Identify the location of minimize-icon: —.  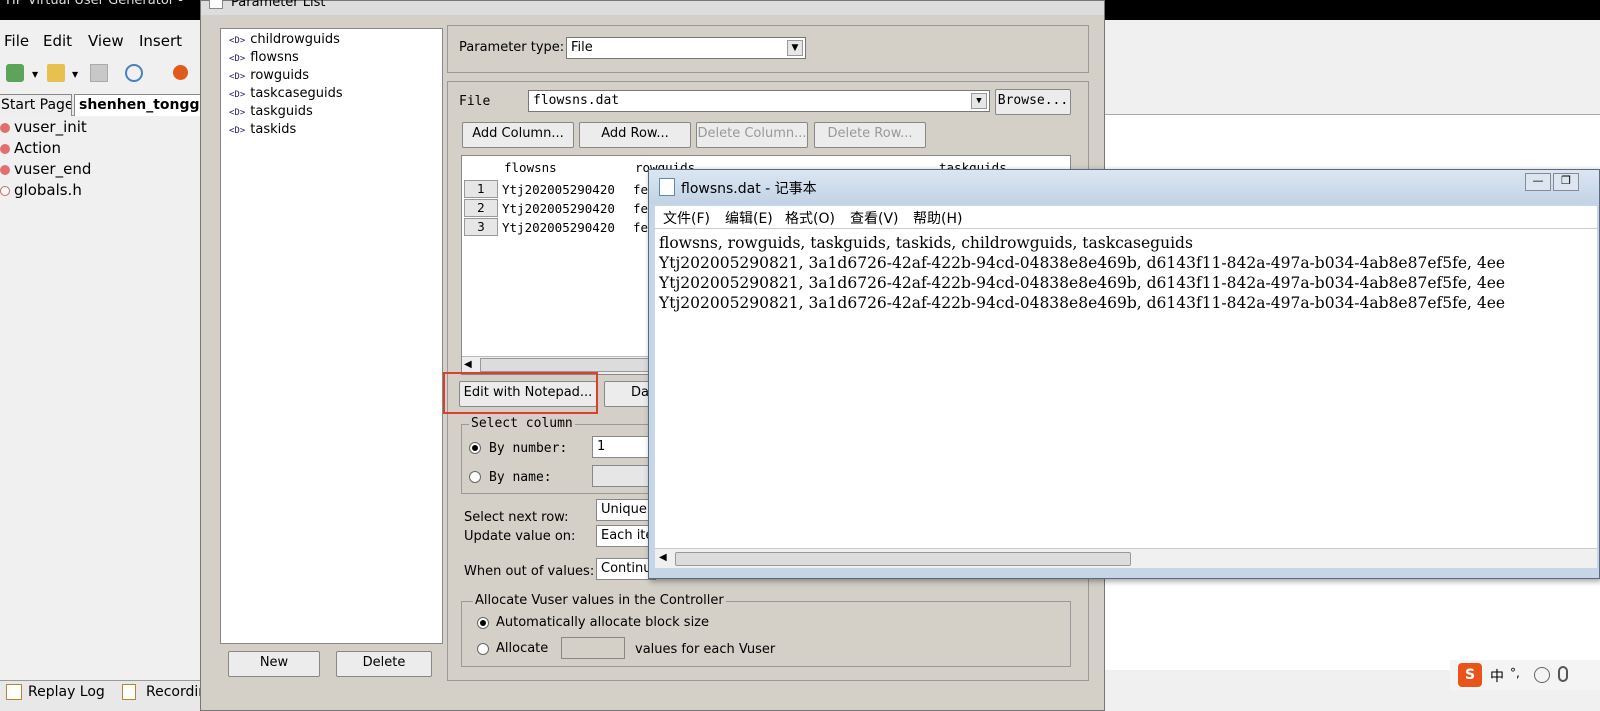
(1538, 182).